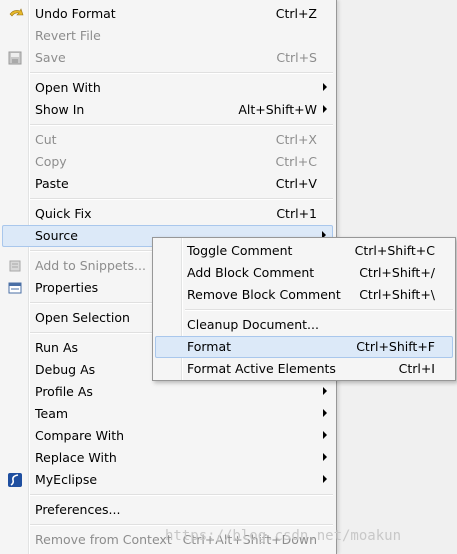  Describe the element at coordinates (103, 539) in the screenshot. I see `menu-item-label: Remove from Context` at that location.